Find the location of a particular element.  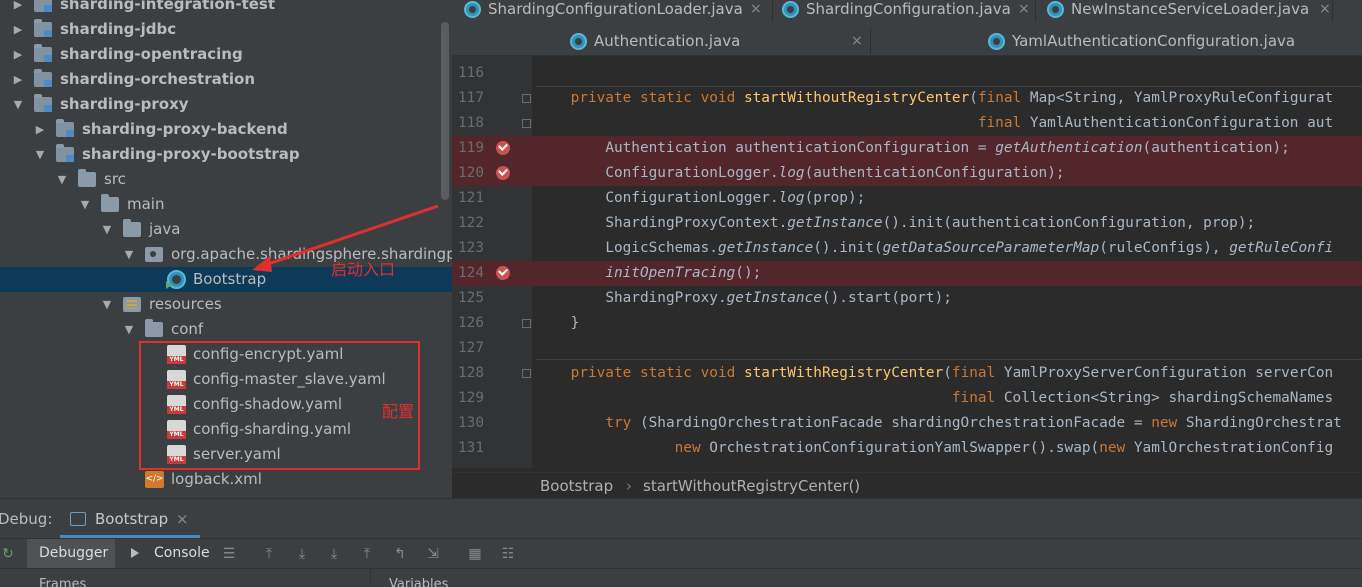

line-number: 127 is located at coordinates (468, 348).